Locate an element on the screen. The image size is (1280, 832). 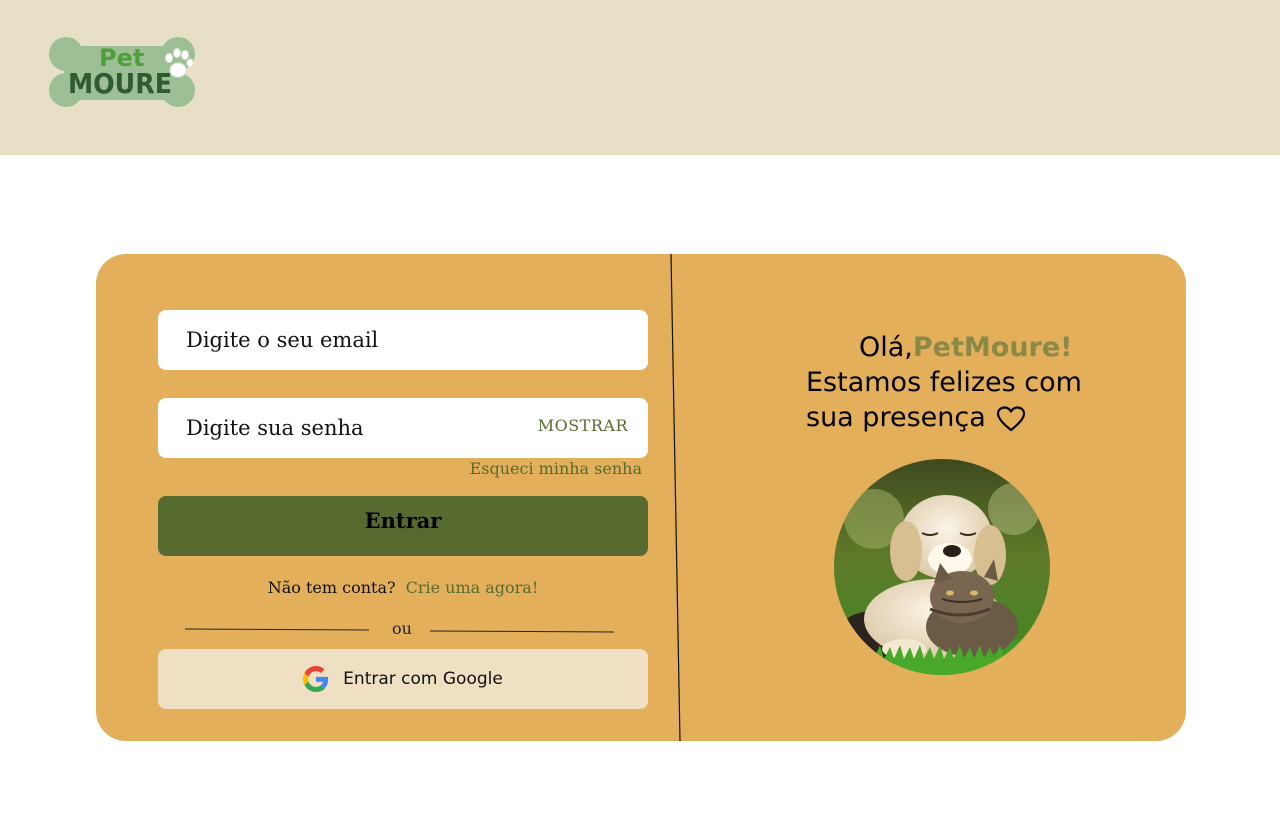
welcome-brand-name: PetMoure! is located at coordinates (992, 347).